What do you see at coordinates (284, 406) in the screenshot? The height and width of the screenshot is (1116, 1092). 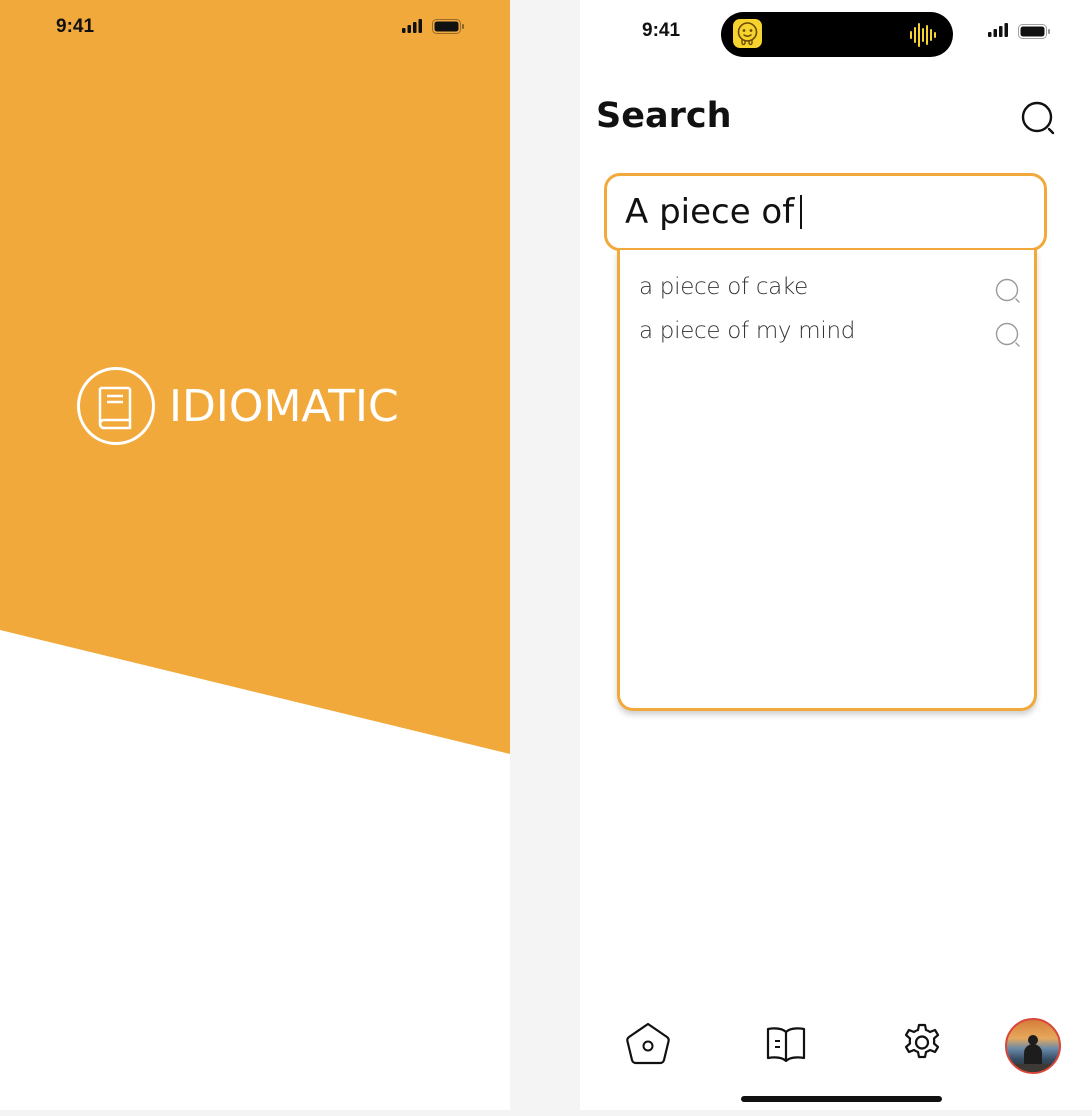 I see `brand-name: IDIOMATIC` at bounding box center [284, 406].